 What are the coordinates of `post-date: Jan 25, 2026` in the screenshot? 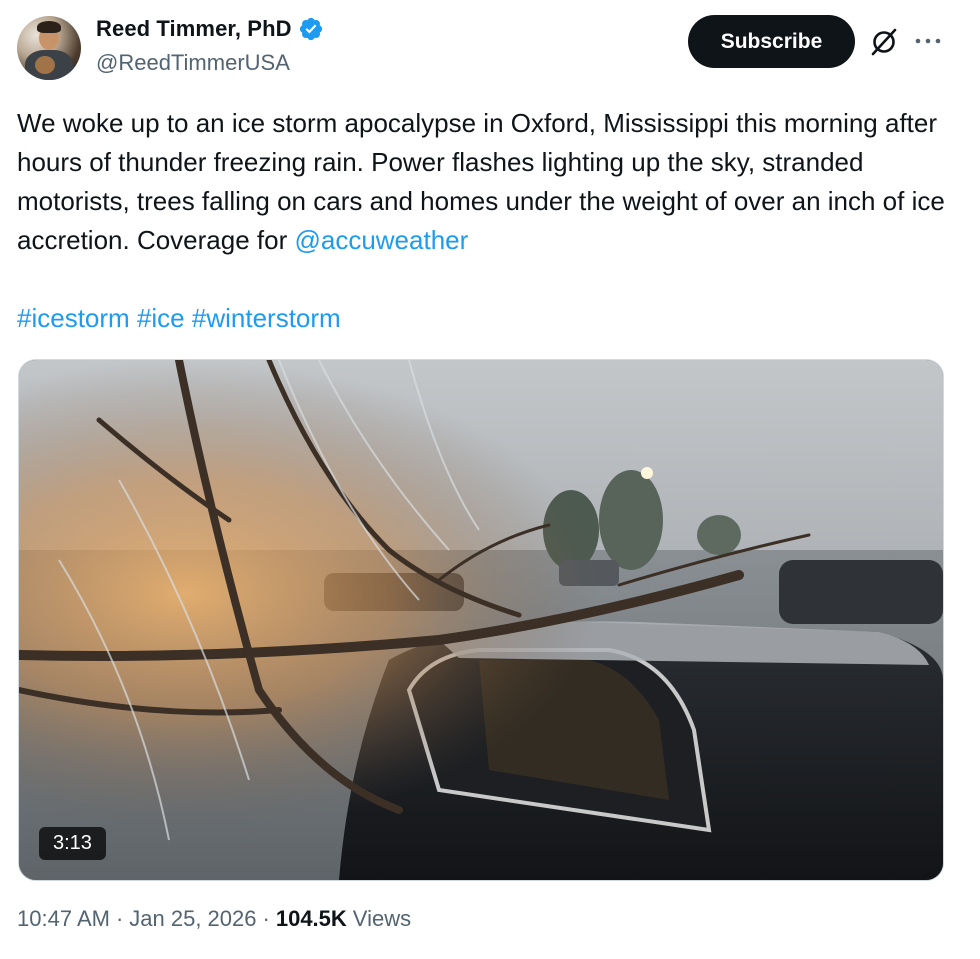 It's located at (192, 919).